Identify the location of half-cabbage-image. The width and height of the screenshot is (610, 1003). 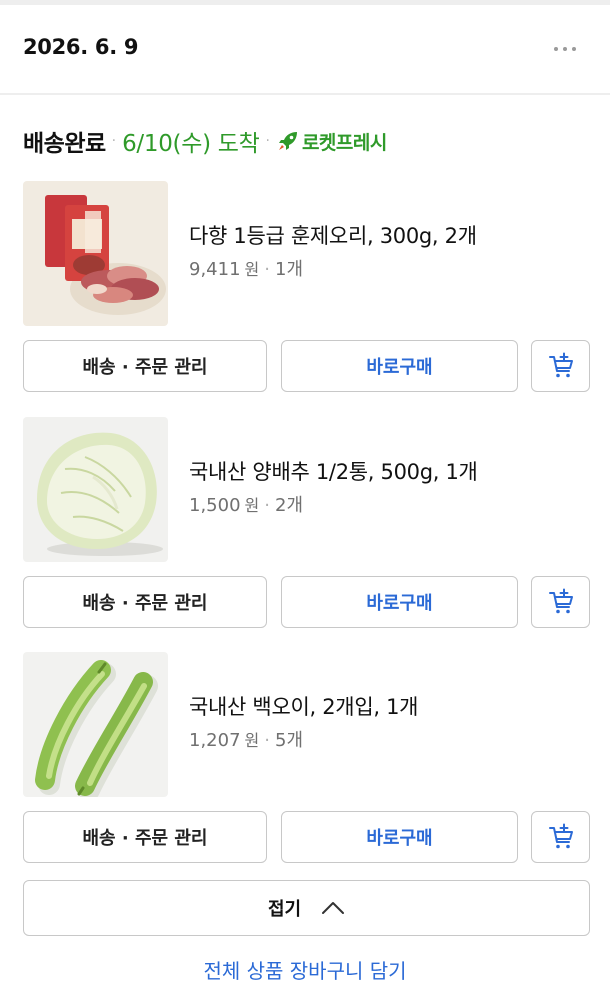
(95, 489).